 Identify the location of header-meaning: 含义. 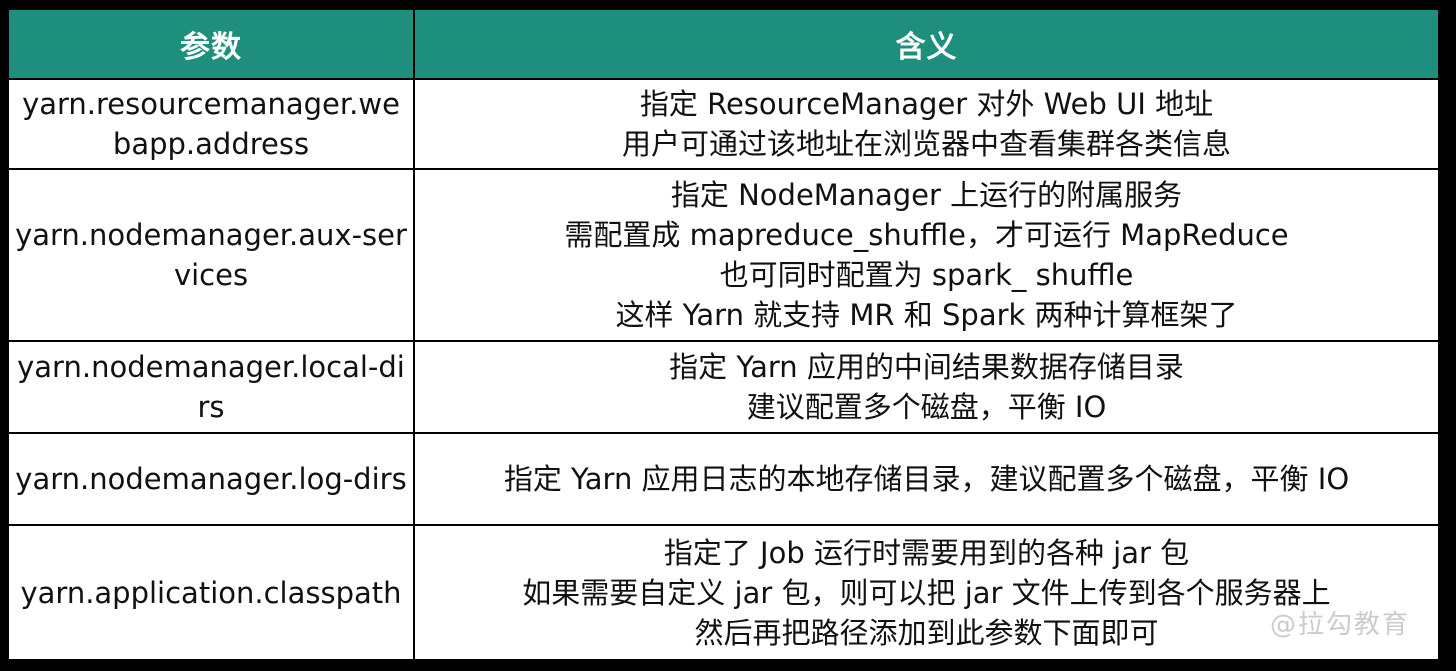
(926, 44).